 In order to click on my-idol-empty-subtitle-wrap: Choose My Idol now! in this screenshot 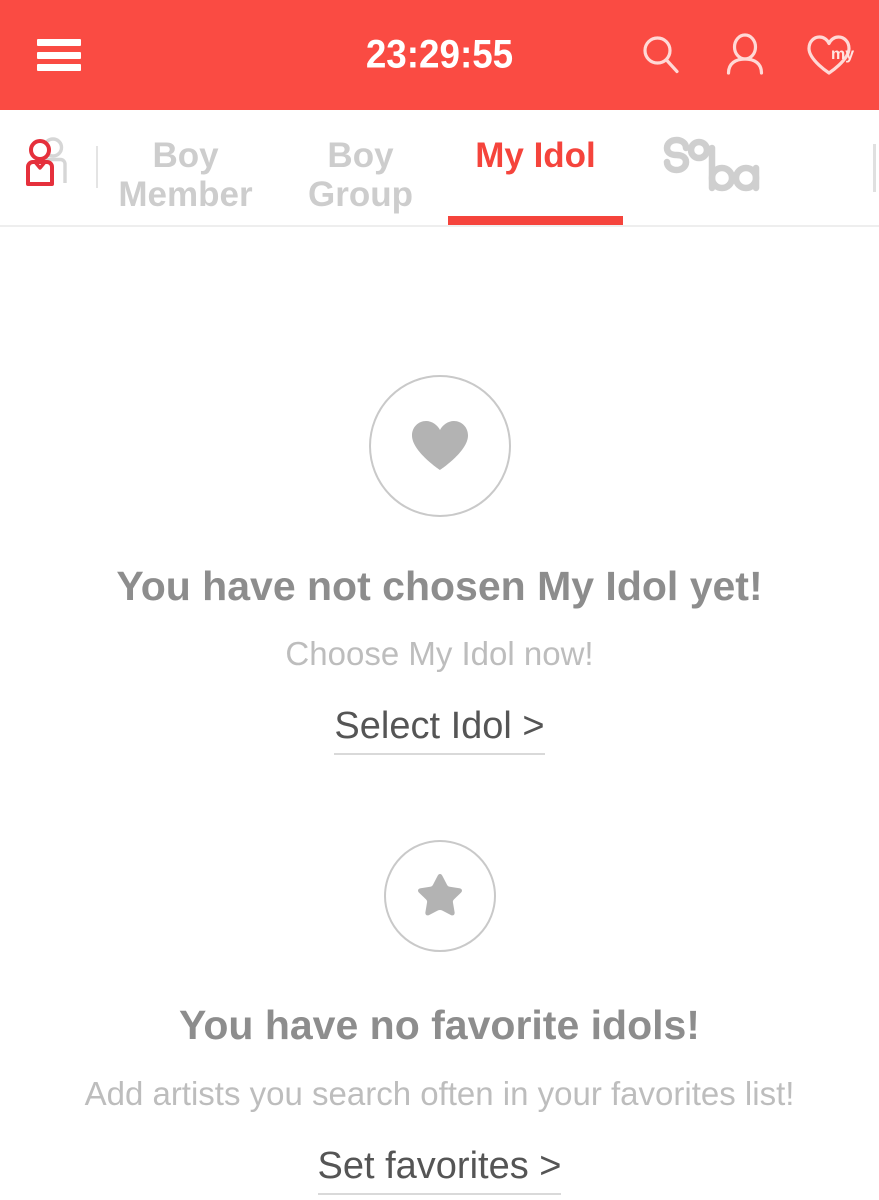, I will do `click(439, 641)`.